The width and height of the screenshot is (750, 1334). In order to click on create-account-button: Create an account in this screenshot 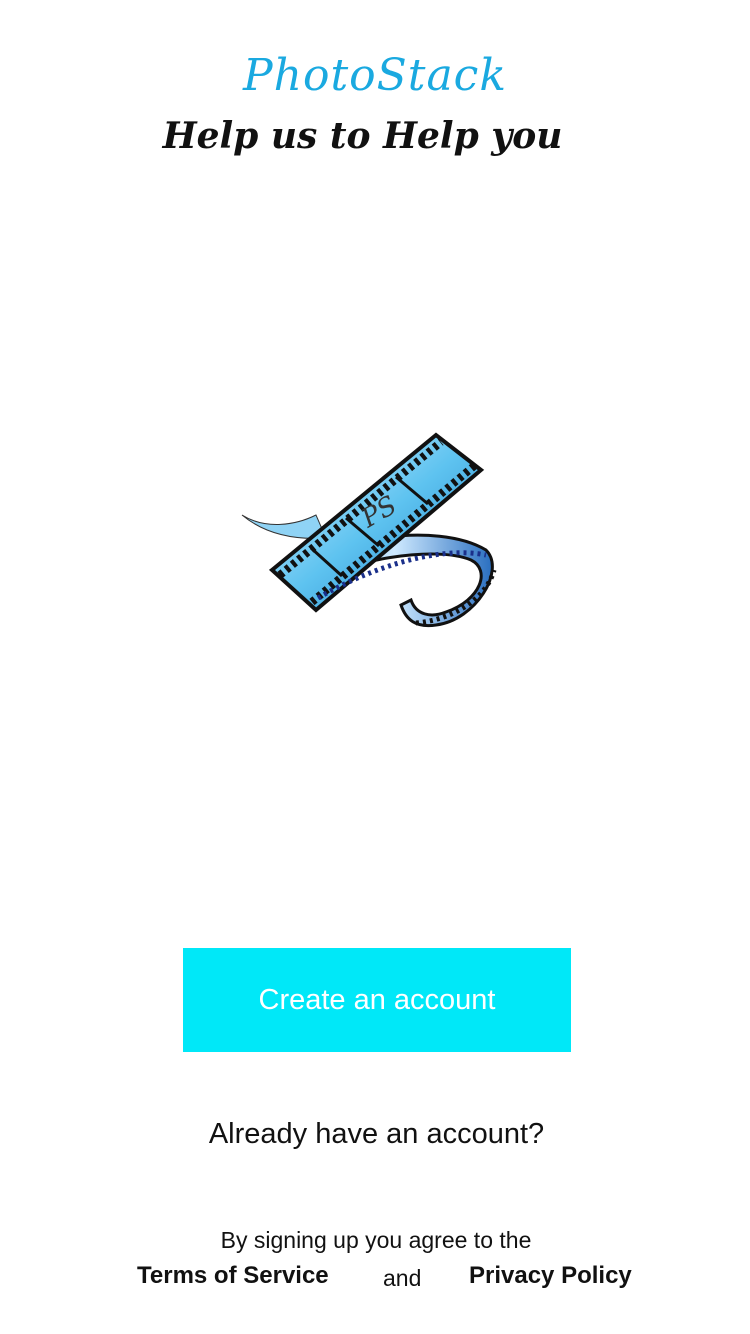, I will do `click(377, 1000)`.